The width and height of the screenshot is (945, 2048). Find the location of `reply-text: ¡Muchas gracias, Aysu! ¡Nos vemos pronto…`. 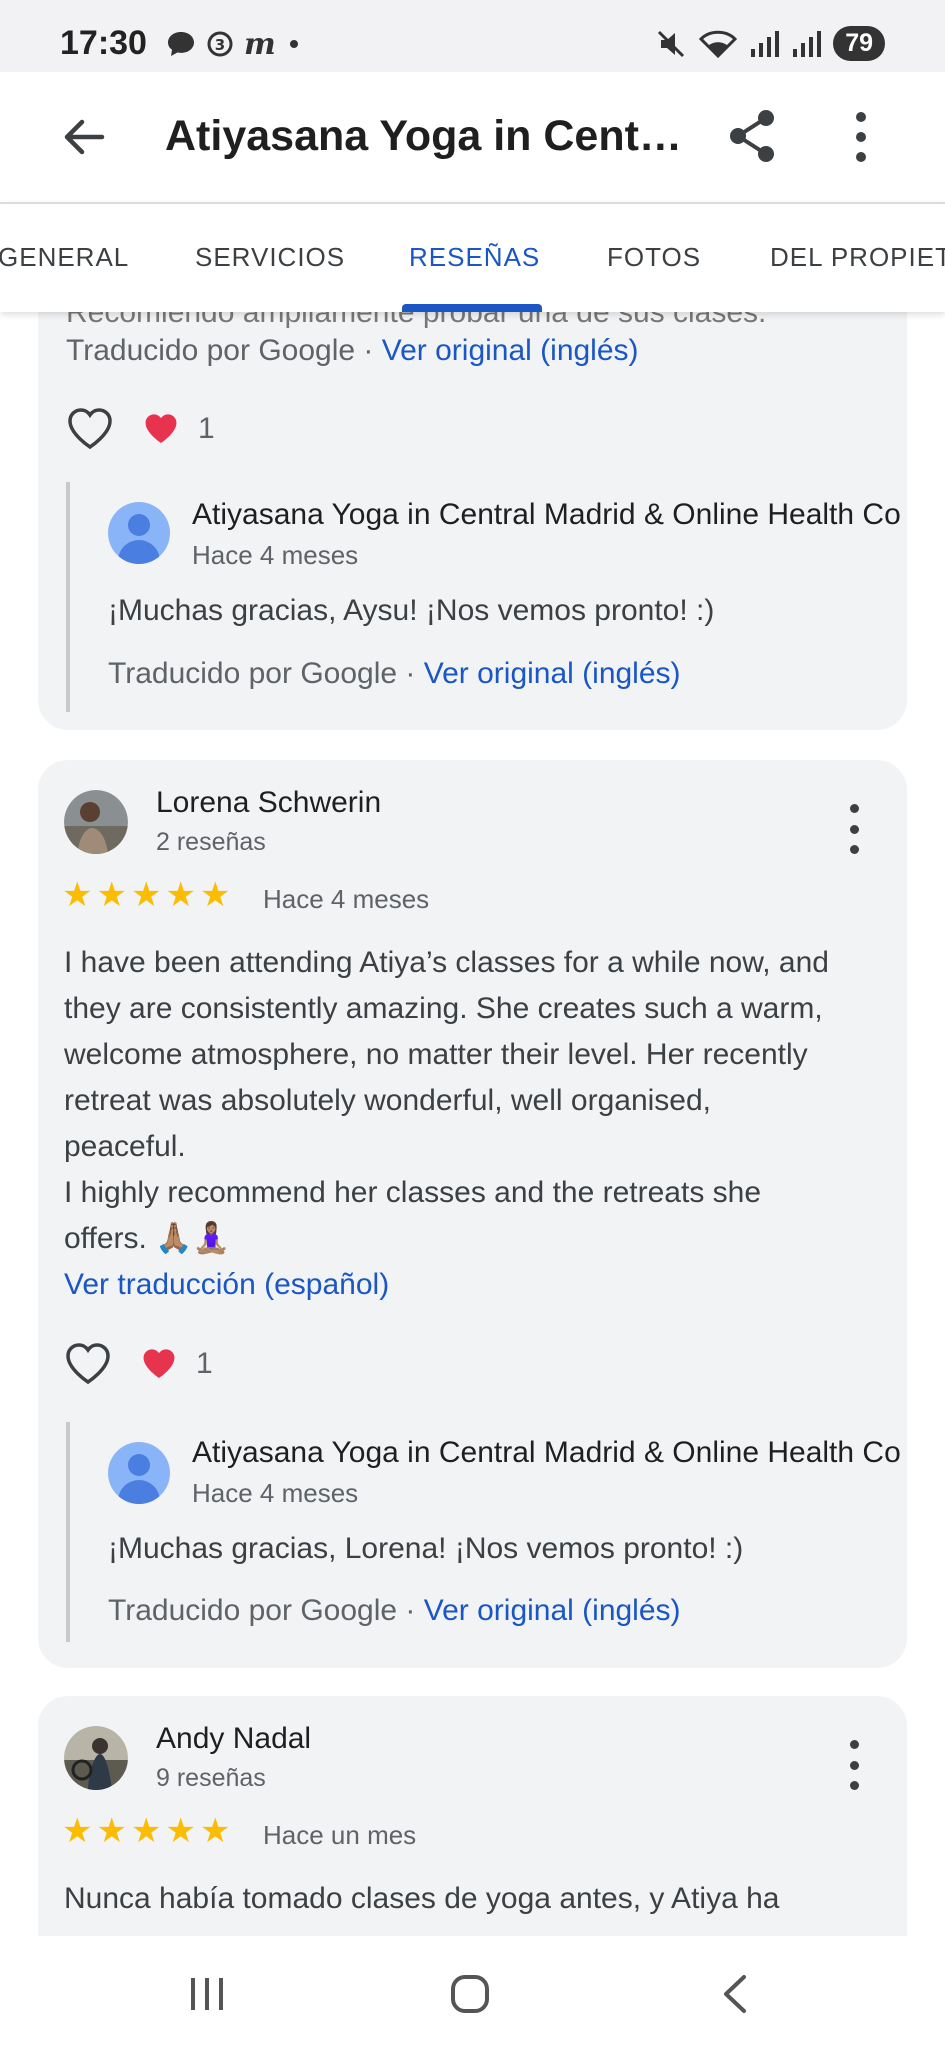

reply-text: ¡Muchas gracias, Aysu! ¡Nos vemos pronto… is located at coordinates (411, 610).